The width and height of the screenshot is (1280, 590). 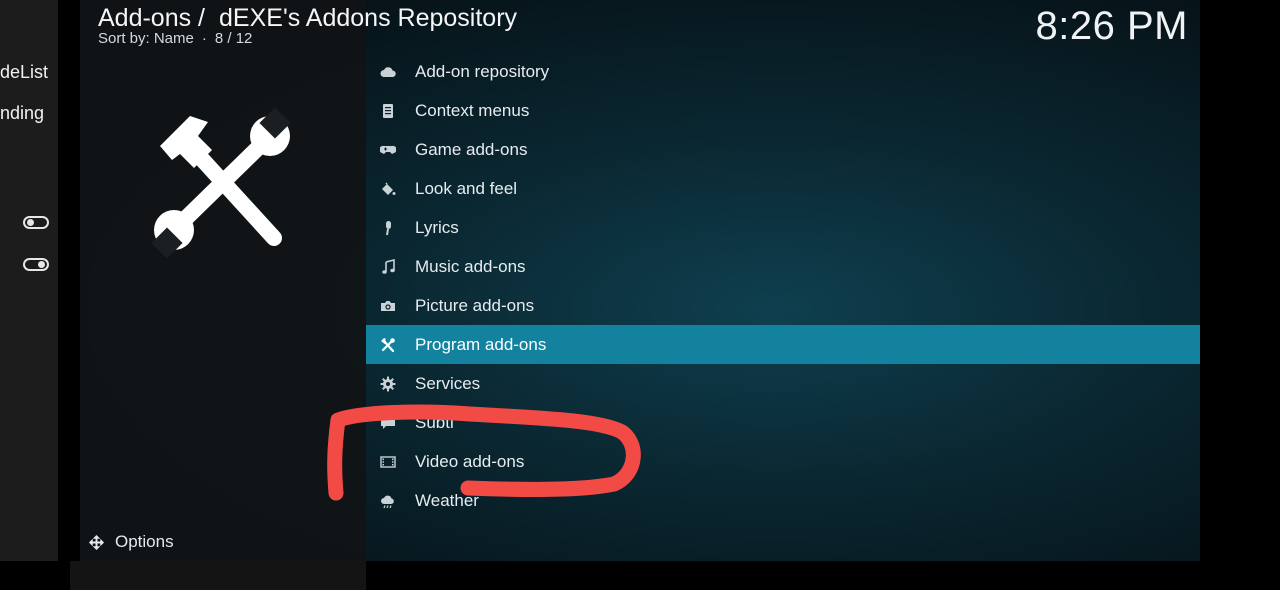 What do you see at coordinates (437, 227) in the screenshot?
I see `list-item-label: Lyrics` at bounding box center [437, 227].